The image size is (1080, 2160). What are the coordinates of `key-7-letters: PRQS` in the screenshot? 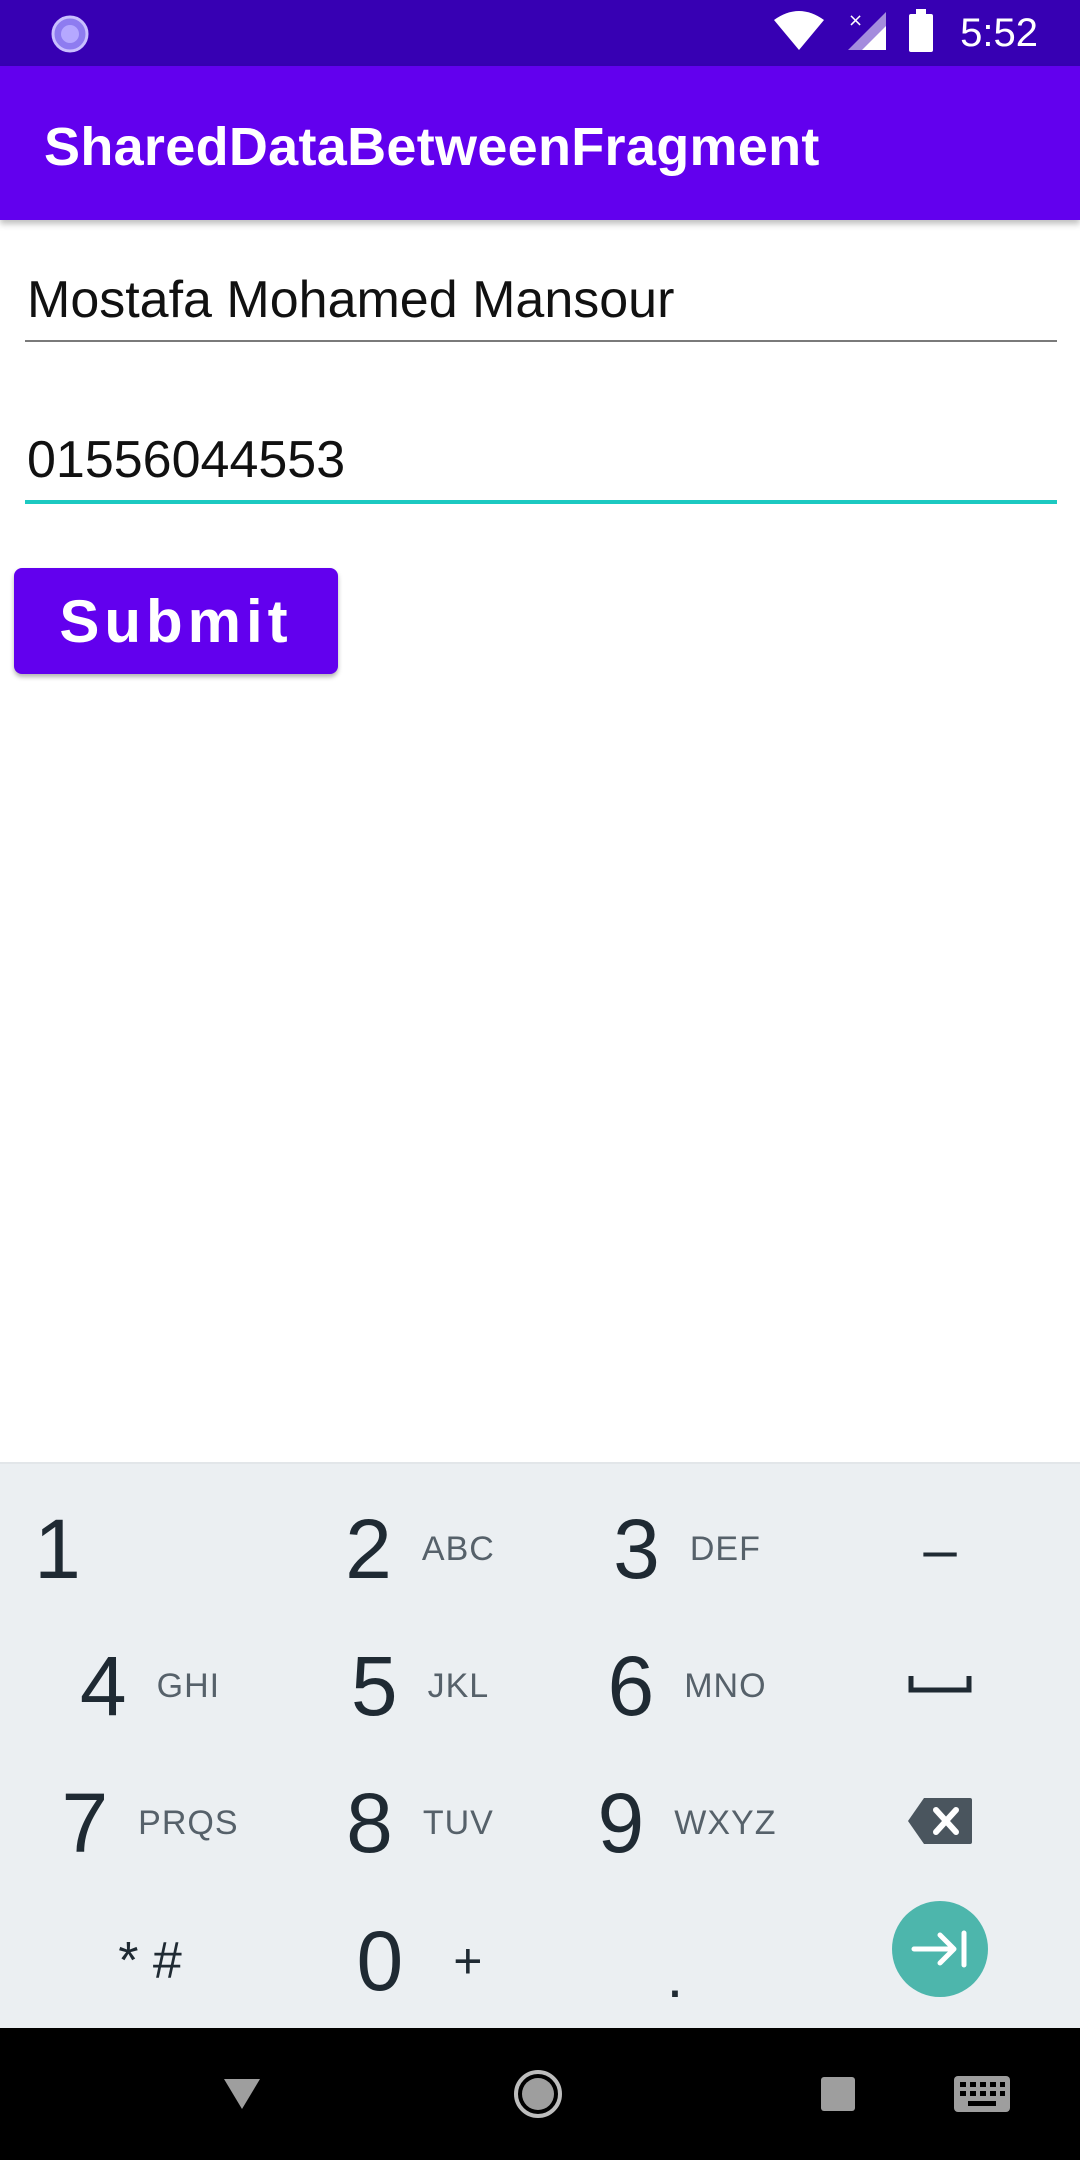 It's located at (188, 1822).